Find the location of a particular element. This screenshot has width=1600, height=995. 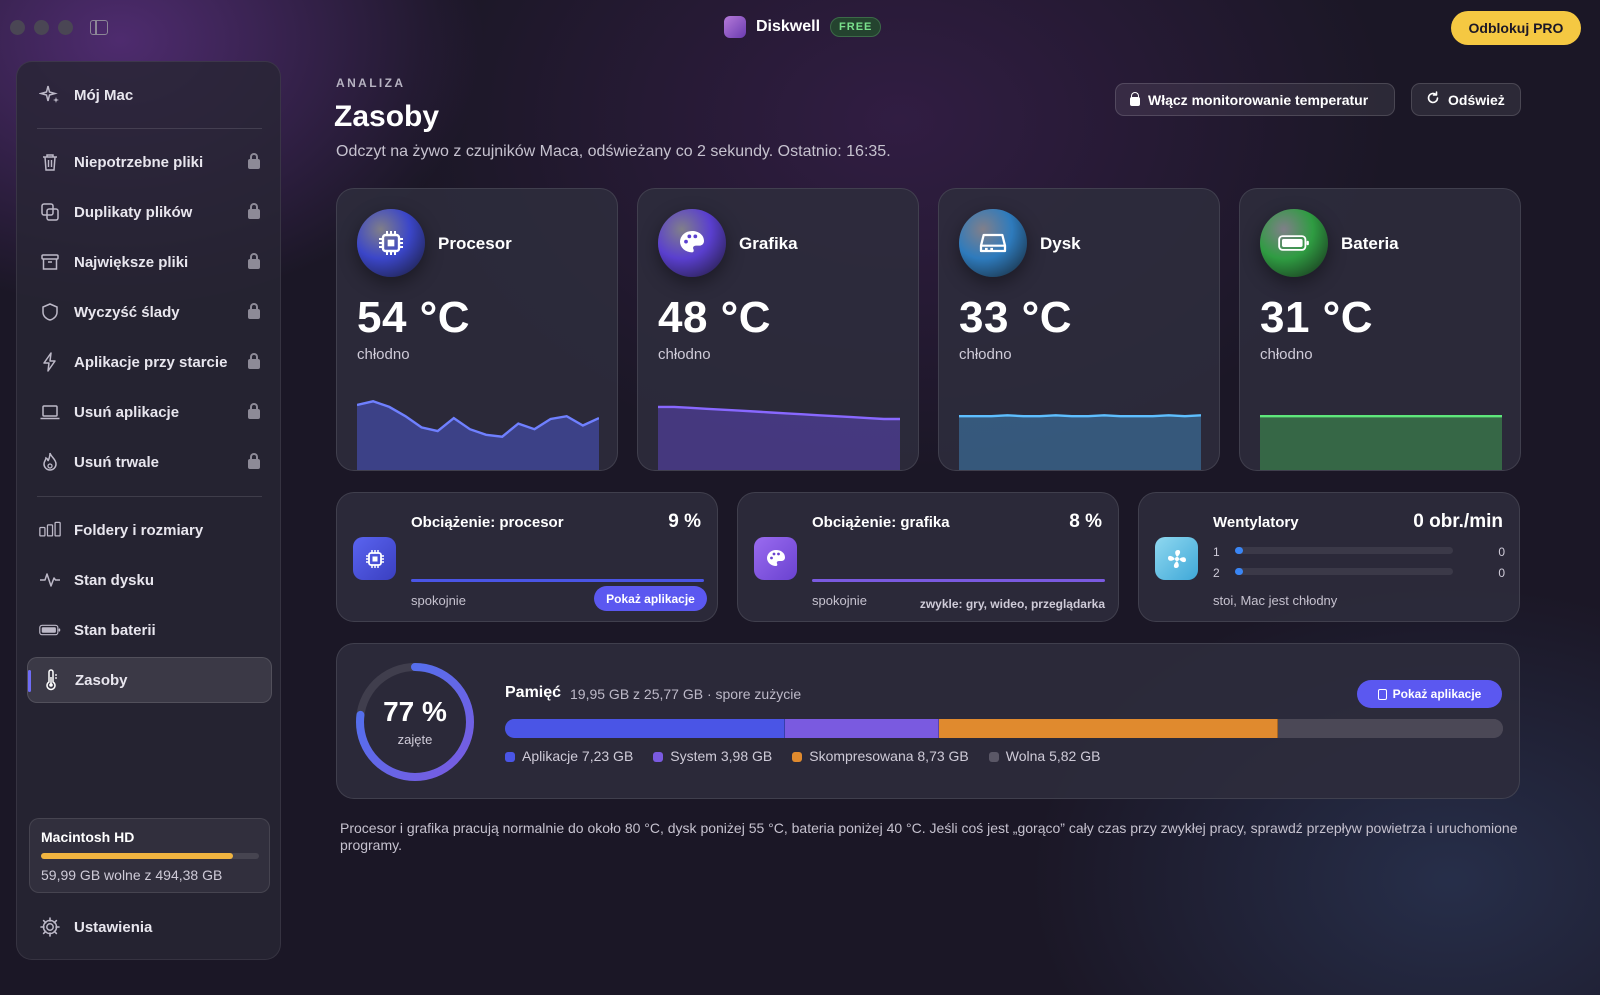

temp-value: 31 °C is located at coordinates (1317, 317).